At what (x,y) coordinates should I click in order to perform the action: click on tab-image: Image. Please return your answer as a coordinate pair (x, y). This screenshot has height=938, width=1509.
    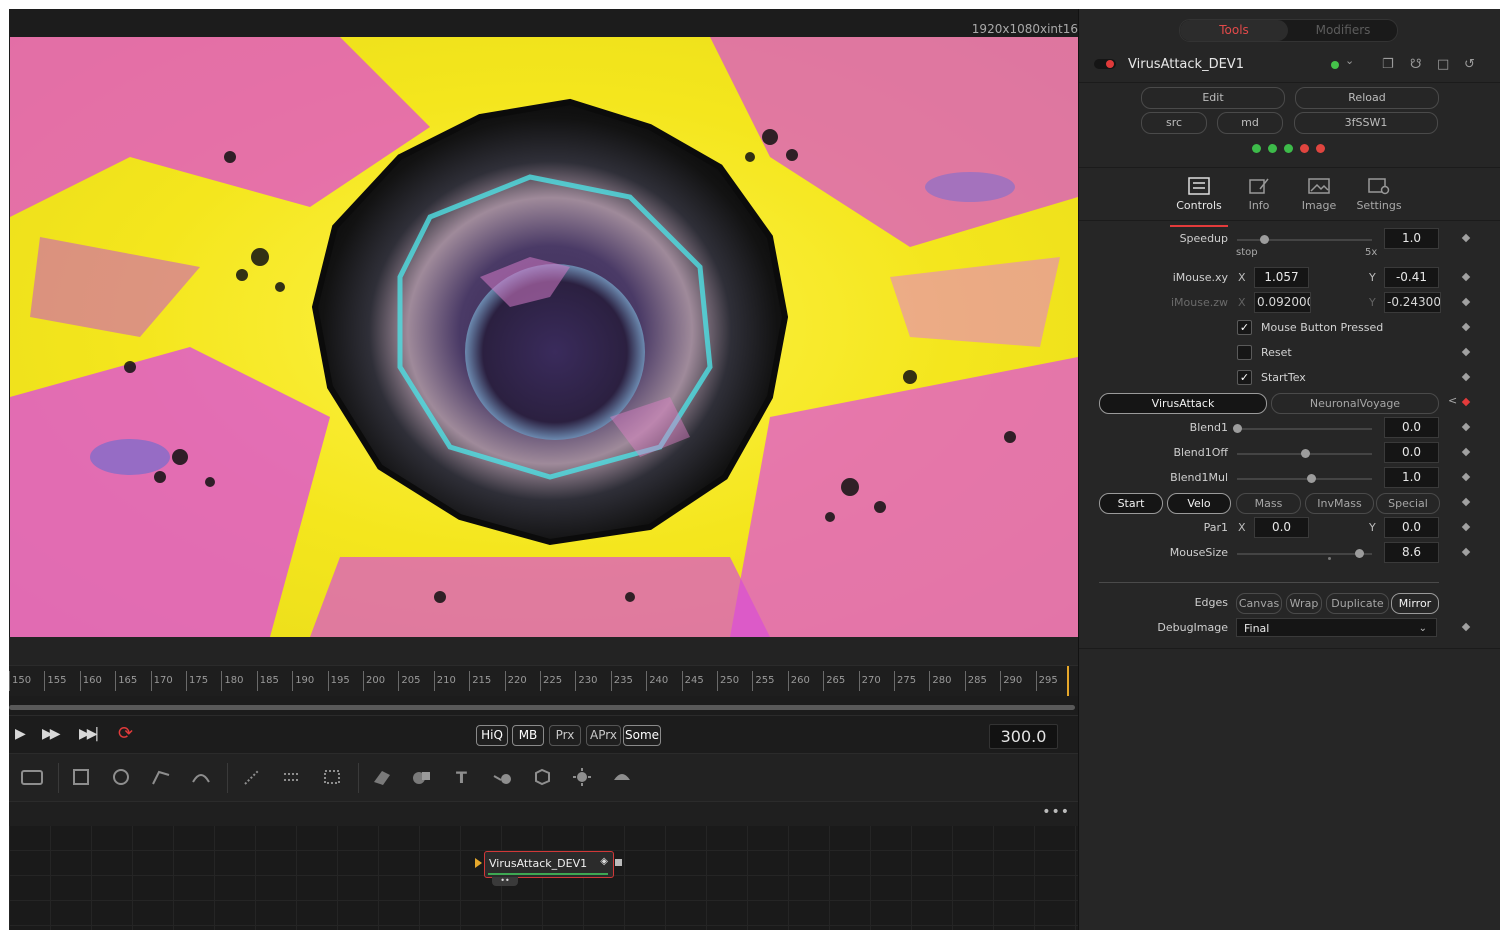
    Looking at the image, I should click on (1319, 199).